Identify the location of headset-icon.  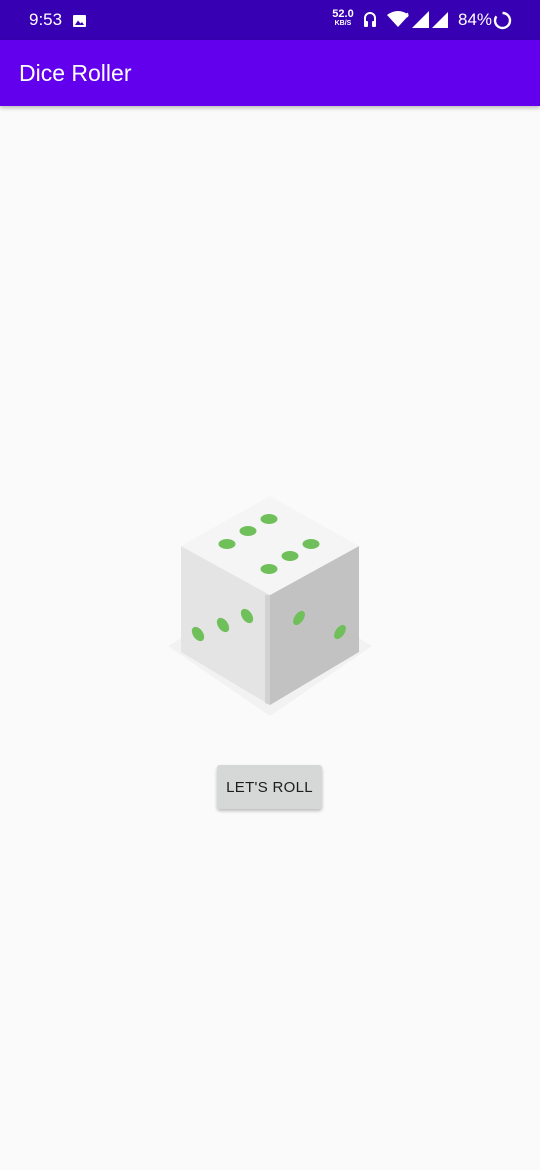
(370, 22).